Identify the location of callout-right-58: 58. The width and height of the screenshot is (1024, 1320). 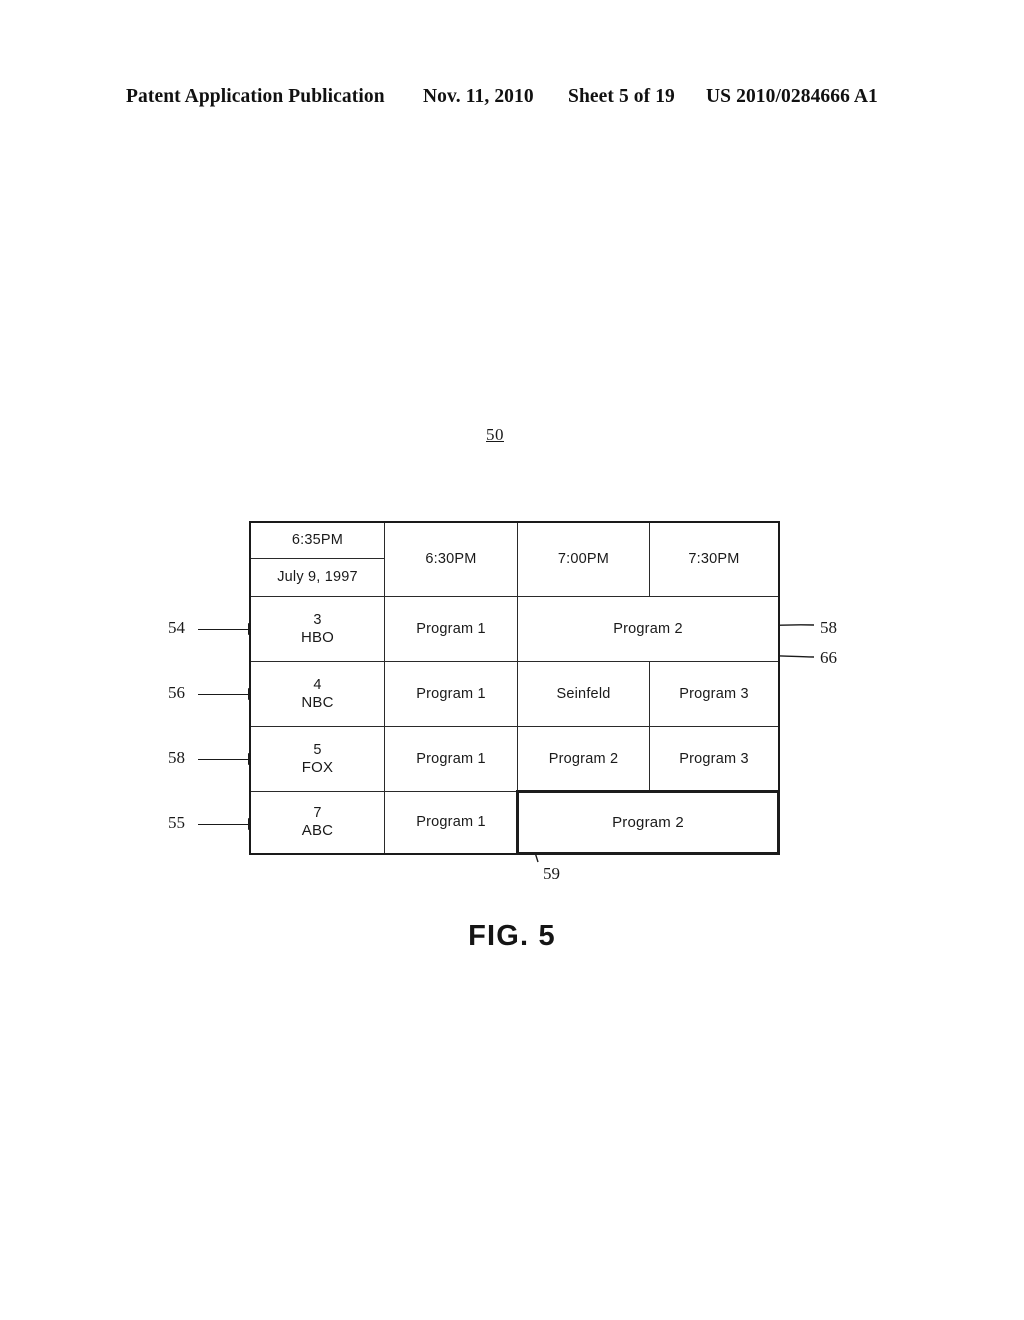
(828, 627).